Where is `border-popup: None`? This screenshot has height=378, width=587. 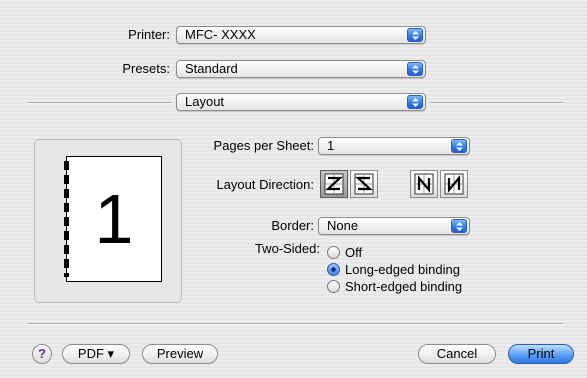
border-popup: None is located at coordinates (394, 226).